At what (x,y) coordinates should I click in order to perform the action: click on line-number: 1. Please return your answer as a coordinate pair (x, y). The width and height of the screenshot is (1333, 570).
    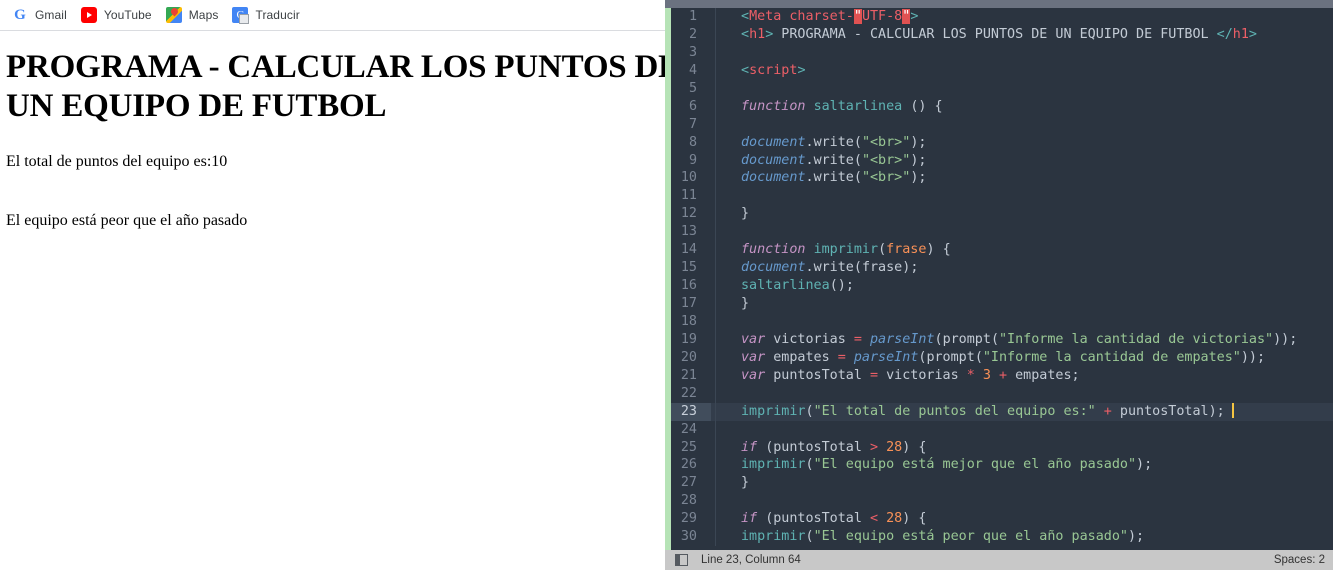
    Looking at the image, I should click on (692, 16).